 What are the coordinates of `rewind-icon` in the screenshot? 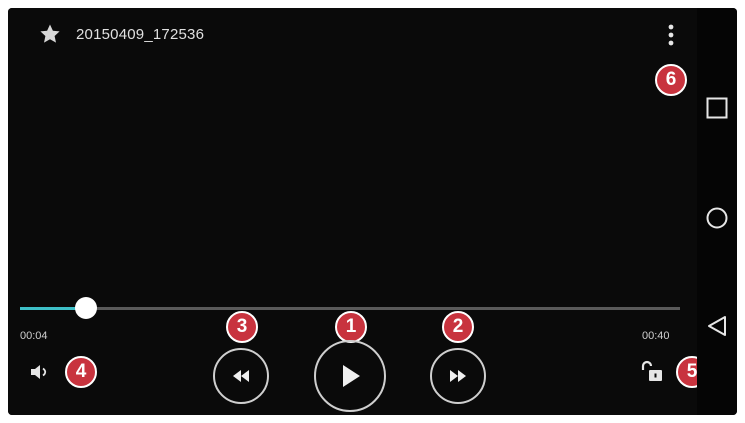 It's located at (241, 376).